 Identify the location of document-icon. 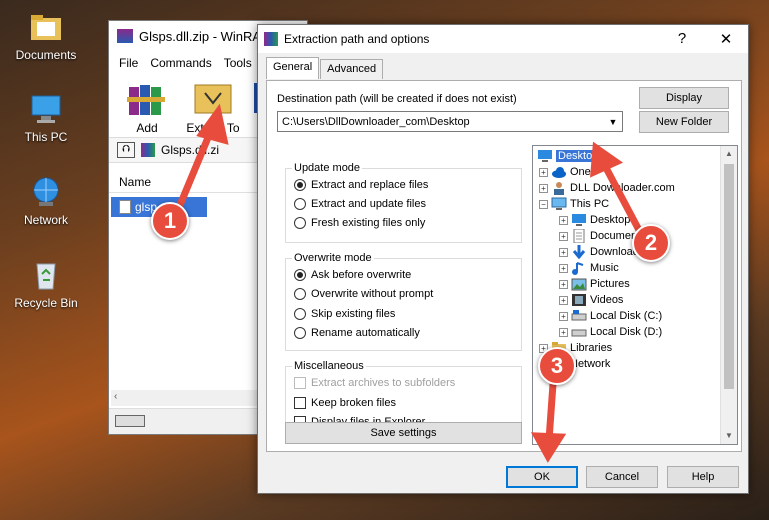
(579, 236).